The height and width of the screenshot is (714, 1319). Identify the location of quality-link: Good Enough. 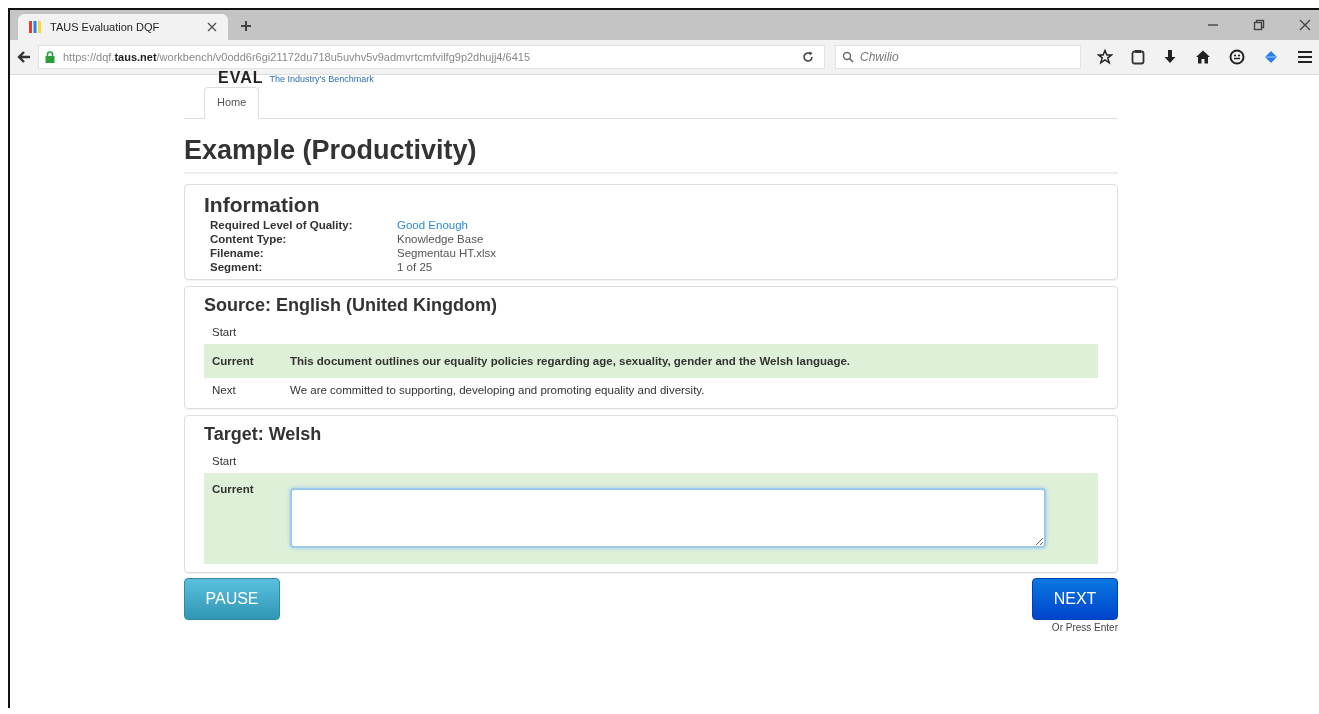
(747, 225).